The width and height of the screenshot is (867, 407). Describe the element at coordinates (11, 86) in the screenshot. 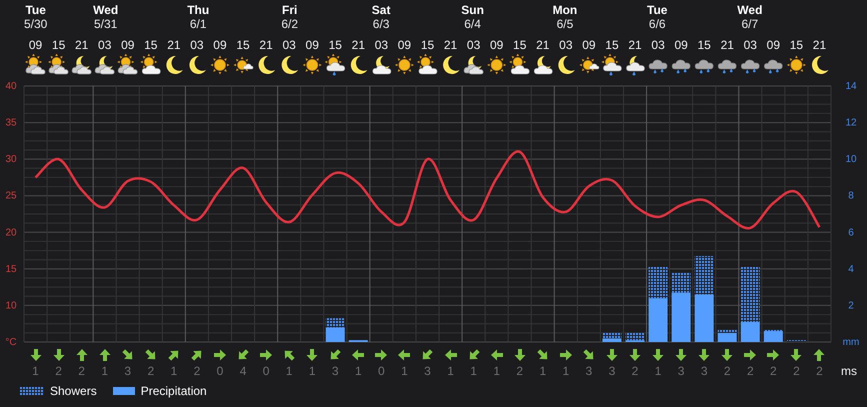

I see `temperature-axis-label: 40` at that location.